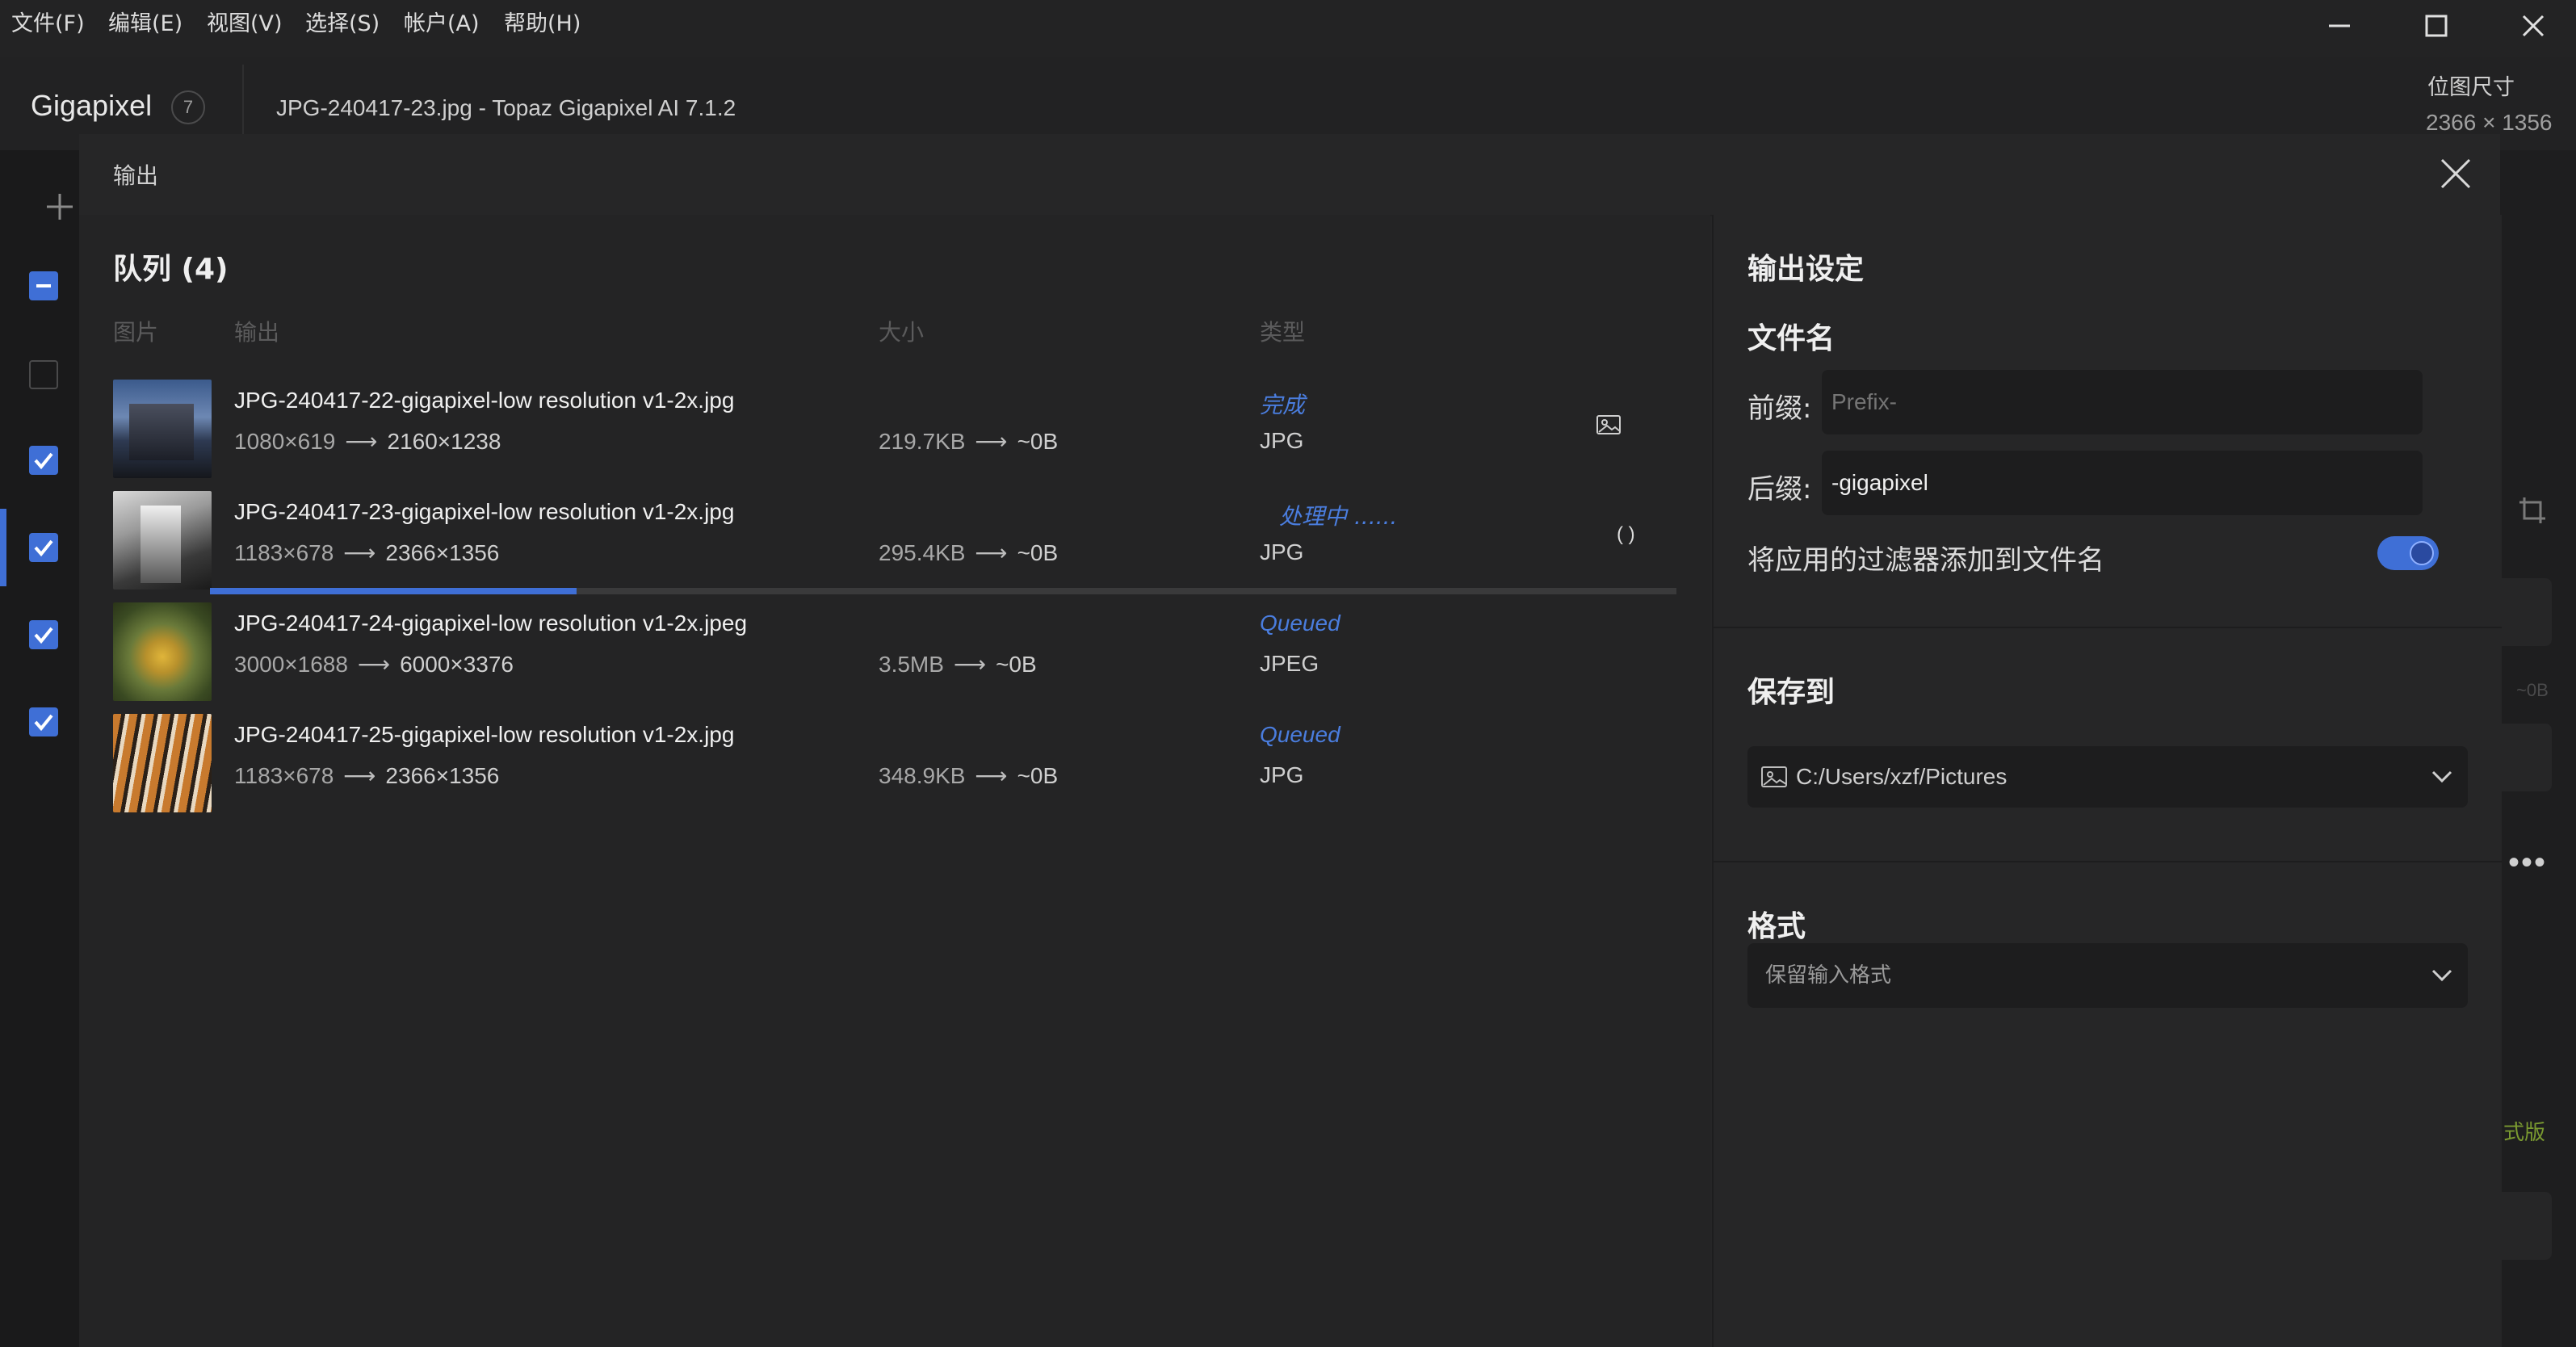 The image size is (2576, 1347). I want to click on select-all-checkbox, so click(43, 285).